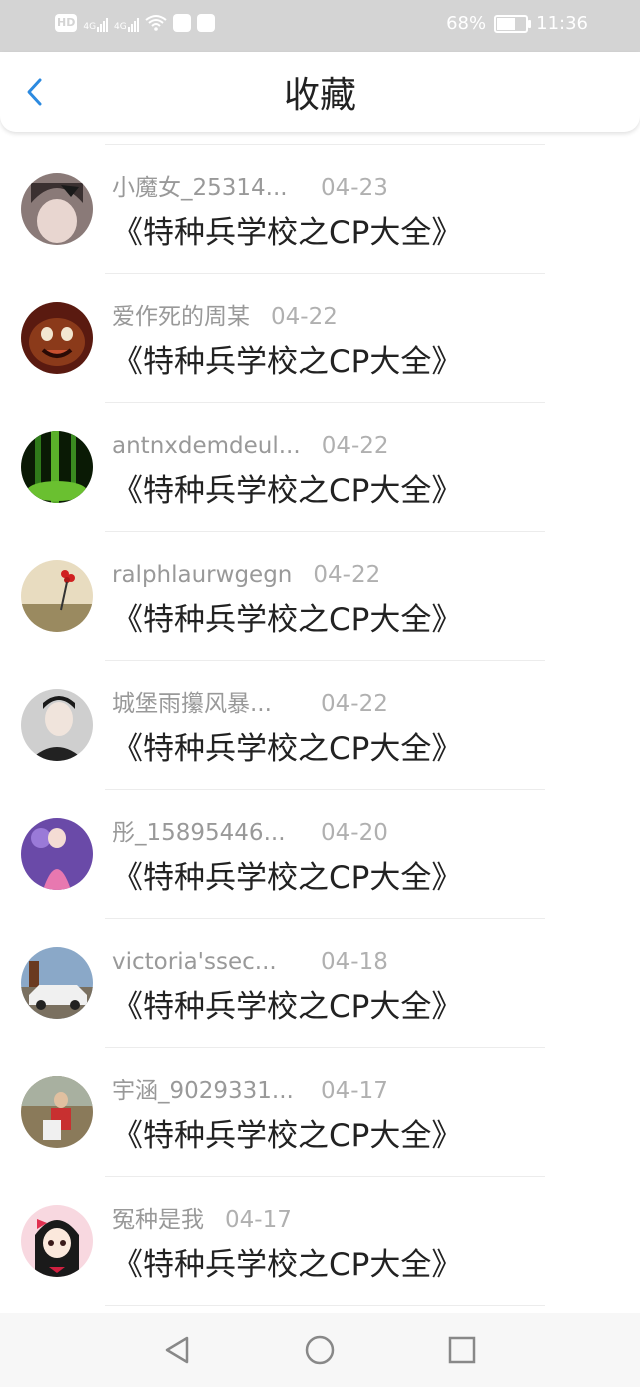 The width and height of the screenshot is (640, 1387). I want to click on system-nav-bar, so click(320, 1350).